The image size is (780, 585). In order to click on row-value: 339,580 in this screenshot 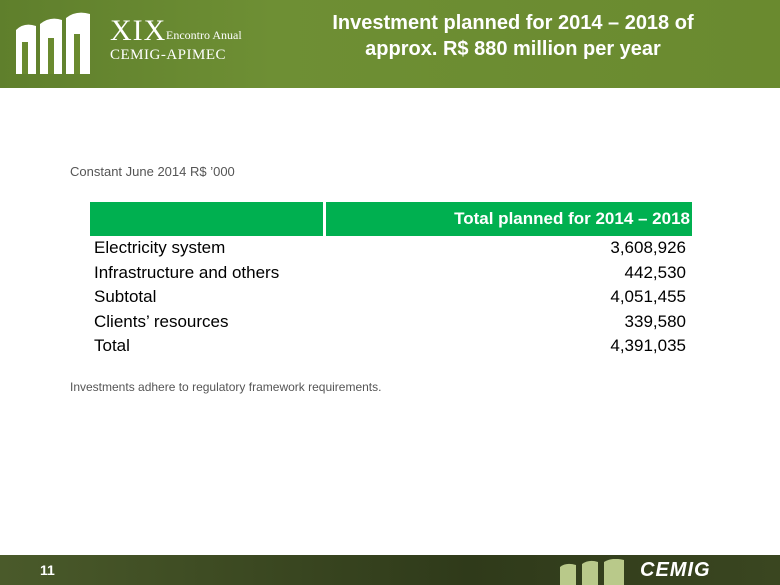, I will do `click(655, 321)`.